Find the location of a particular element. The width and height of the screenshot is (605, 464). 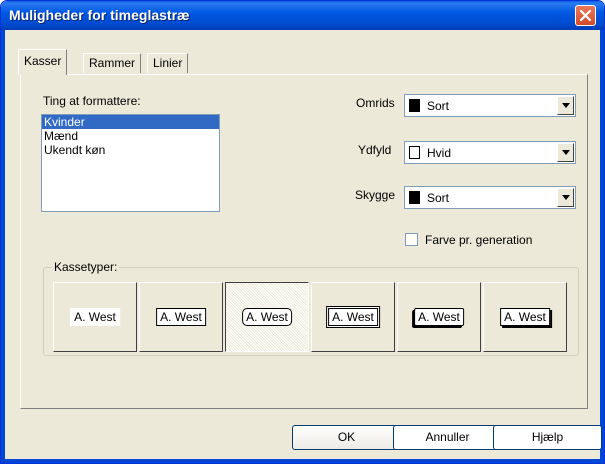

box-type-rounded-button: A. West is located at coordinates (267, 317).